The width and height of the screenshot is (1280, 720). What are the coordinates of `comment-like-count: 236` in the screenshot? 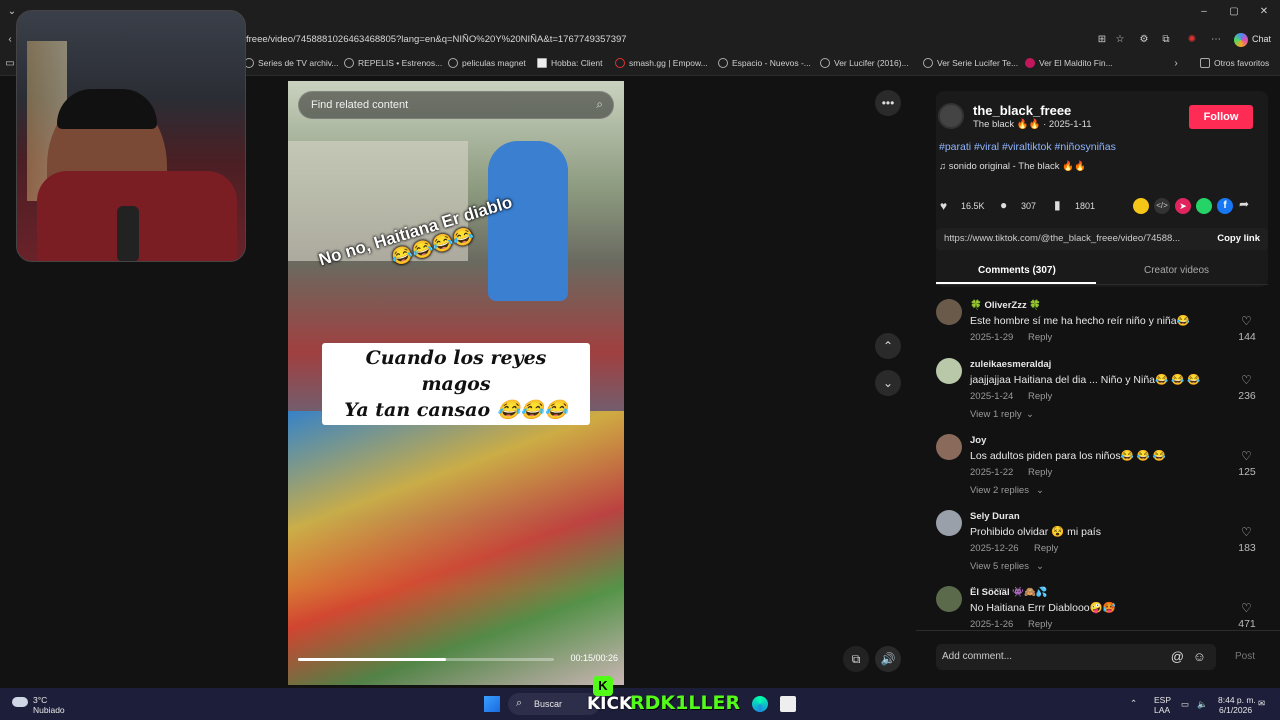 It's located at (1247, 396).